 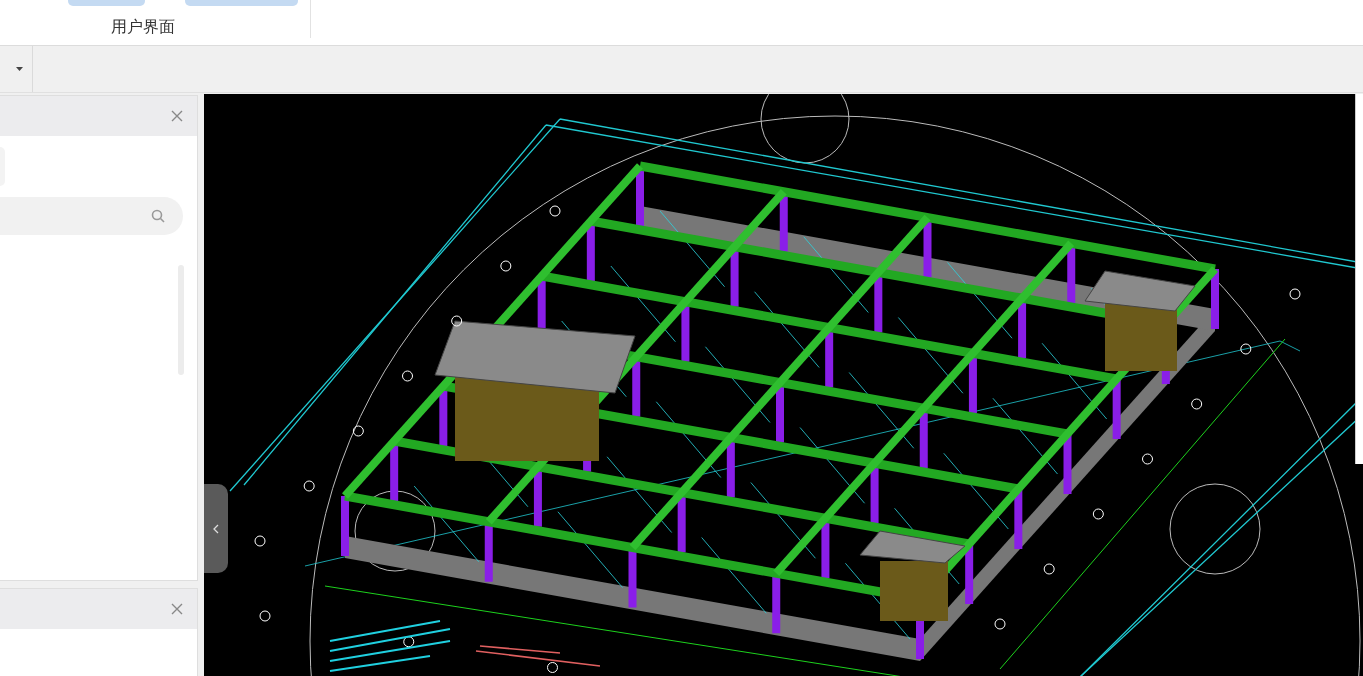 What do you see at coordinates (142, 27) in the screenshot?
I see `ribbon-group-label: 用户界面` at bounding box center [142, 27].